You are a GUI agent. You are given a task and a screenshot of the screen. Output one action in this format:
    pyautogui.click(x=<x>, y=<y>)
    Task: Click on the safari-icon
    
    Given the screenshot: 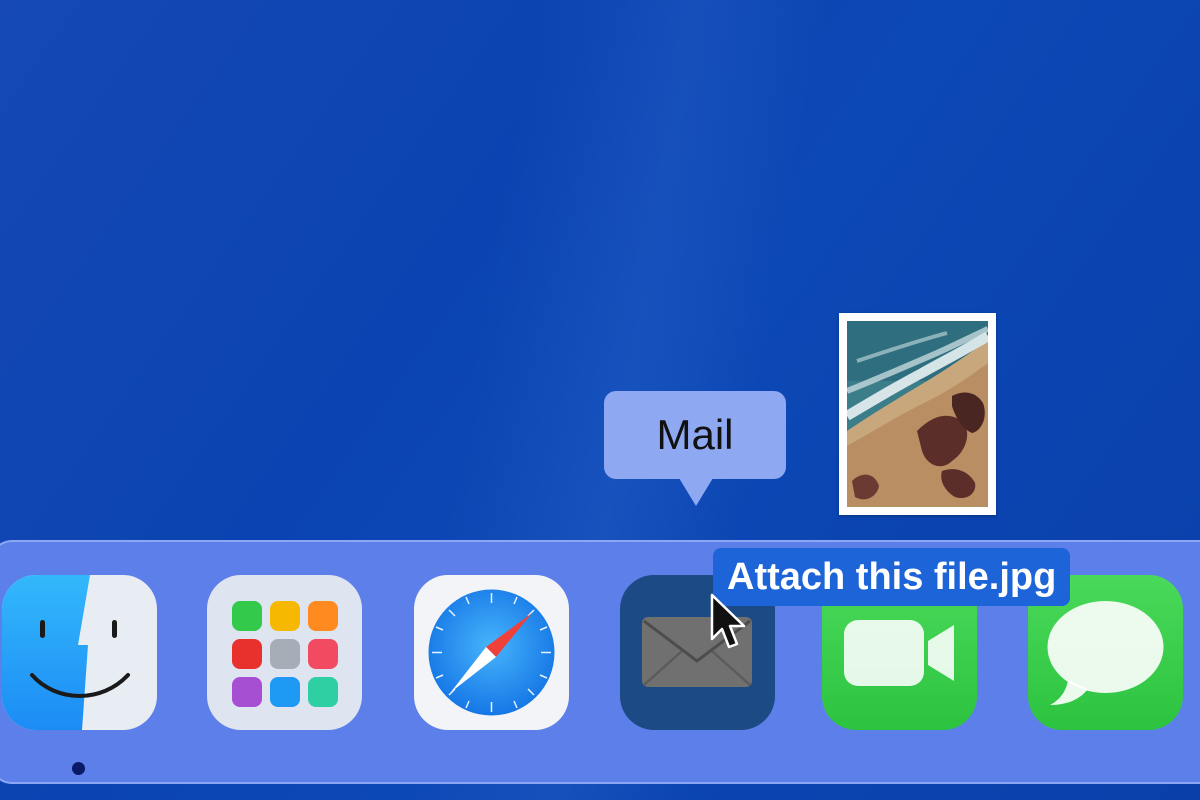 What is the action you would take?
    pyautogui.click(x=491, y=652)
    